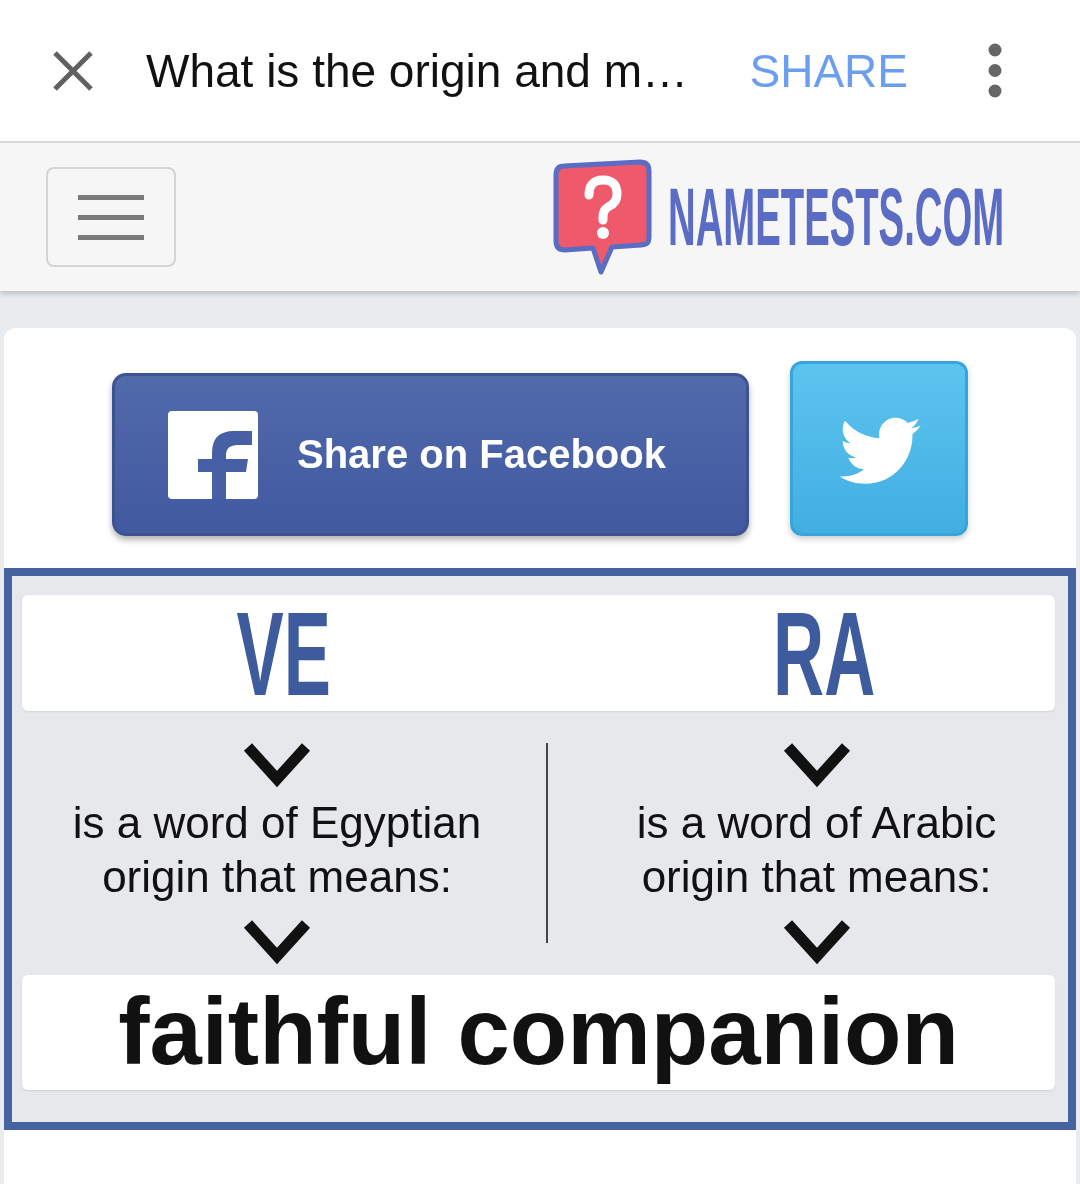 This screenshot has width=1080, height=1184. What do you see at coordinates (995, 70) in the screenshot?
I see `more-options-icon` at bounding box center [995, 70].